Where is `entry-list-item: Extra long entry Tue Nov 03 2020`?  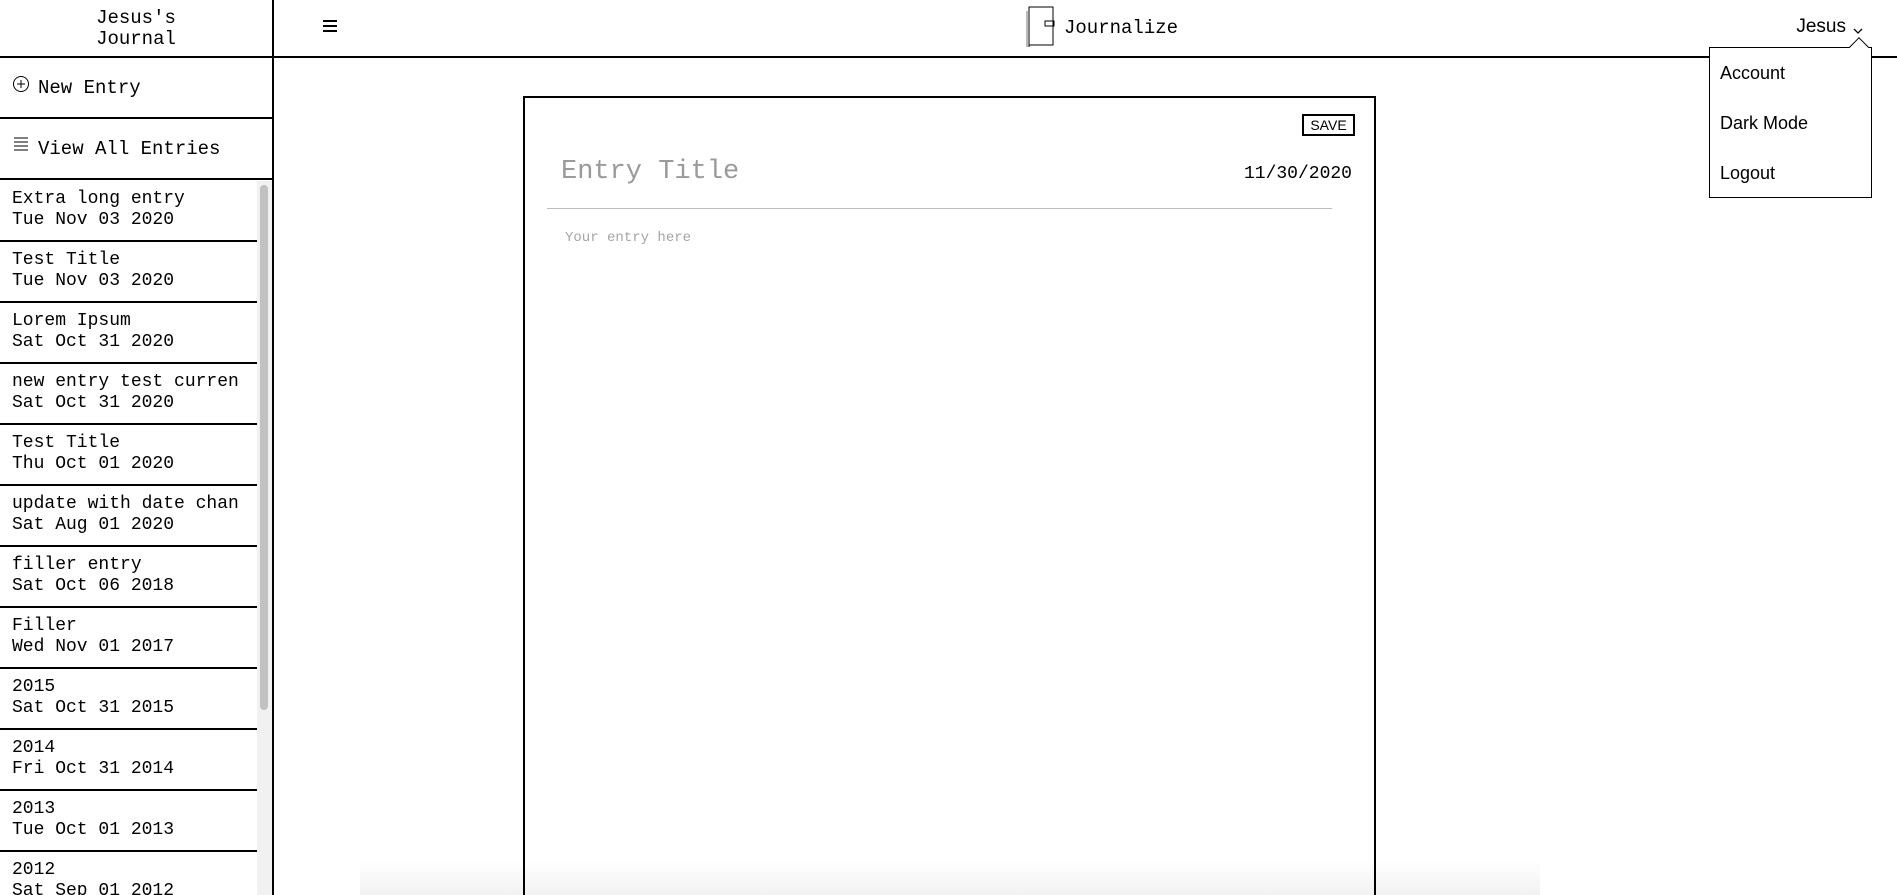 entry-list-item: Extra long entry Tue Nov 03 2020 is located at coordinates (128, 211).